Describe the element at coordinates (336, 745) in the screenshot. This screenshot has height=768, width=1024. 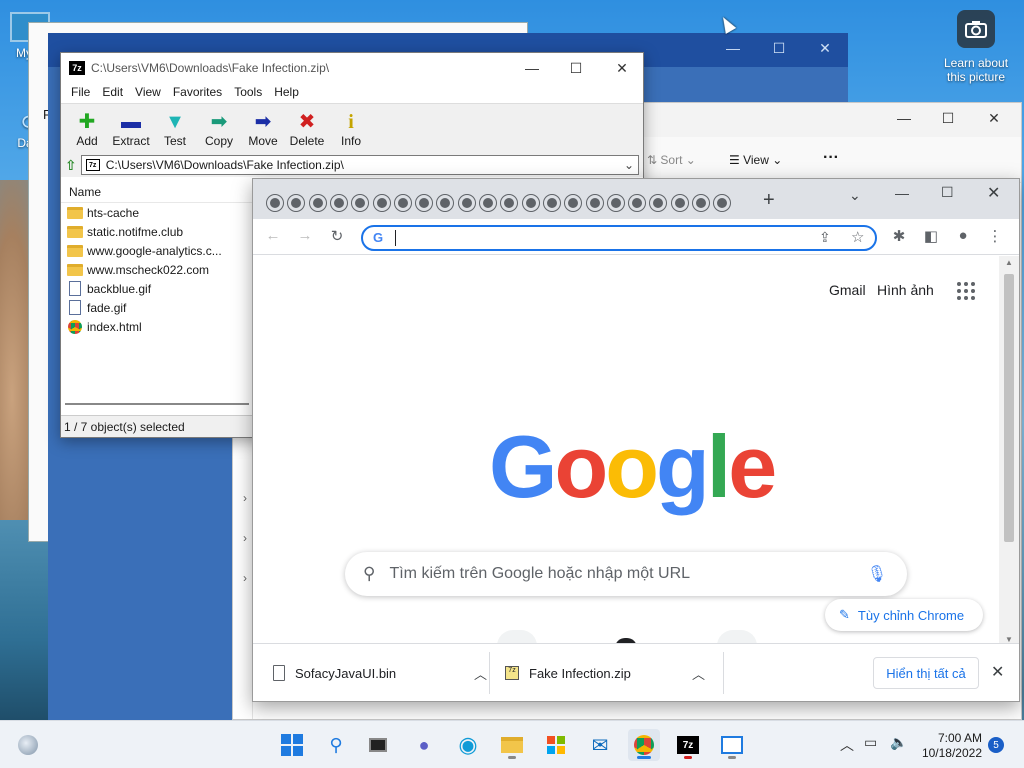
I see `search-icon: ⚲` at that location.